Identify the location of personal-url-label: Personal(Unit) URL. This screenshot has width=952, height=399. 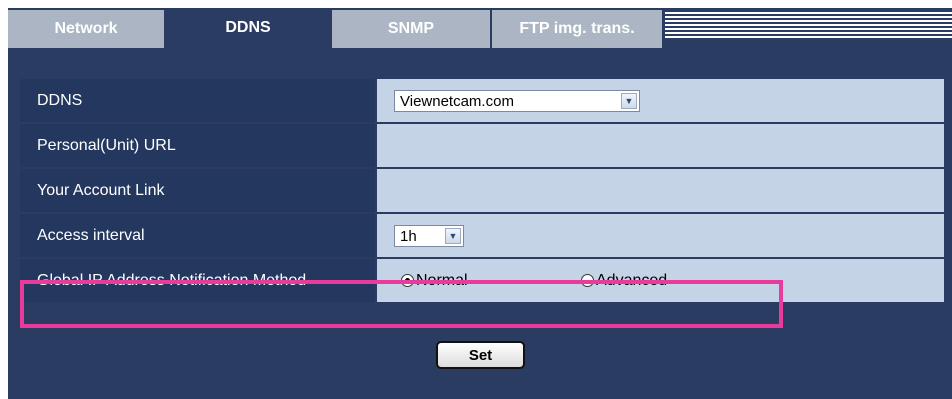
(197, 145).